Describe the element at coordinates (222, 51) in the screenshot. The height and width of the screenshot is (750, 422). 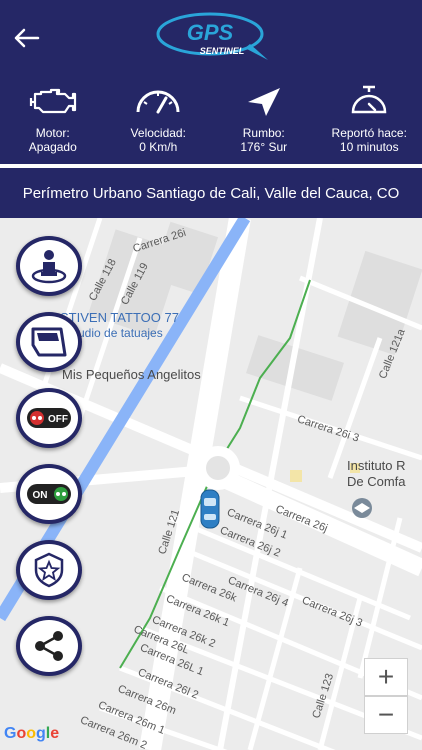
I see `svg-text: SENTINEL` at that location.